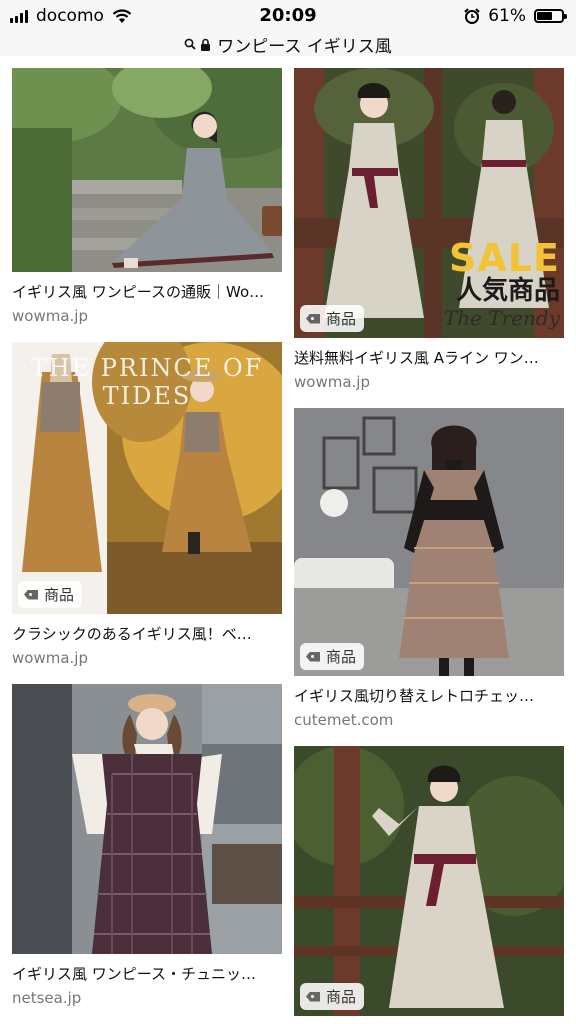 This screenshot has height=1024, width=576. I want to click on trendy-text: The Trendy, so click(501, 318).